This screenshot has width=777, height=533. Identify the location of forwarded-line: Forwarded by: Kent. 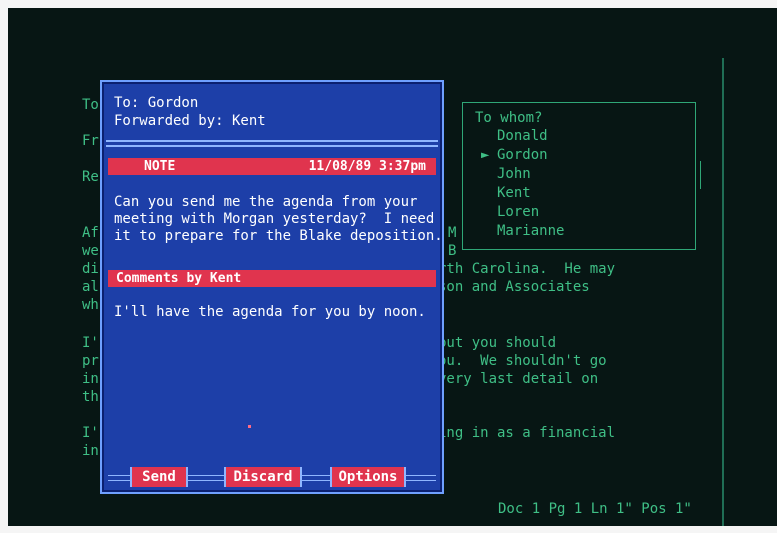
(190, 121).